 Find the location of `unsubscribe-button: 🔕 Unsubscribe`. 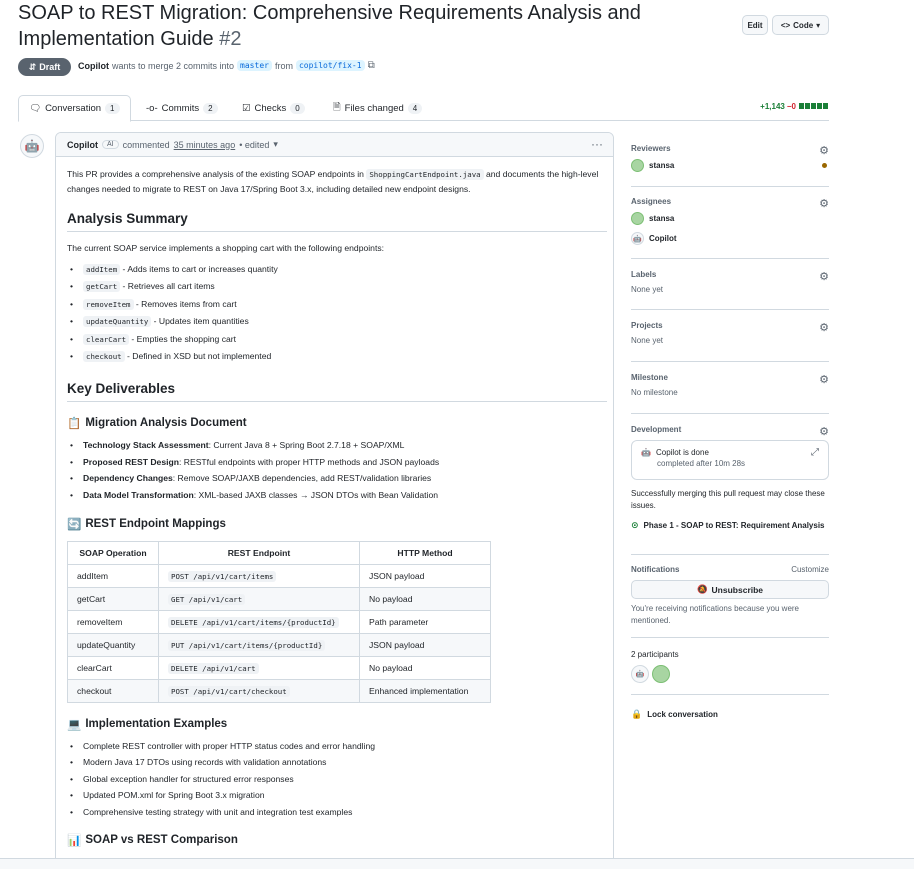

unsubscribe-button: 🔕 Unsubscribe is located at coordinates (730, 589).